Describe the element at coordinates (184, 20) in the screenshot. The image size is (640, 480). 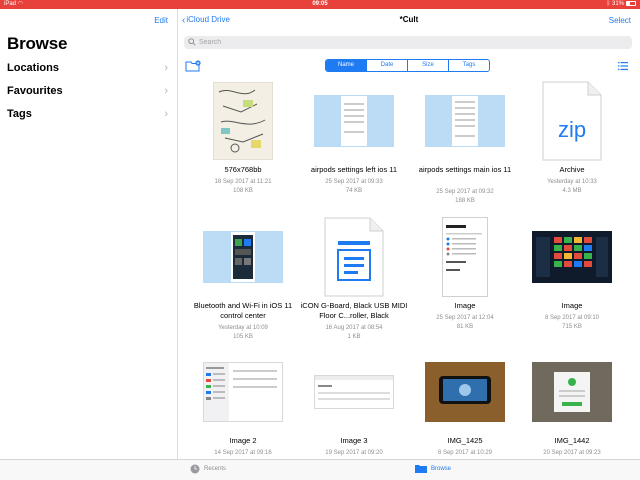
I see `chevron-left-icon: ‹` at that location.